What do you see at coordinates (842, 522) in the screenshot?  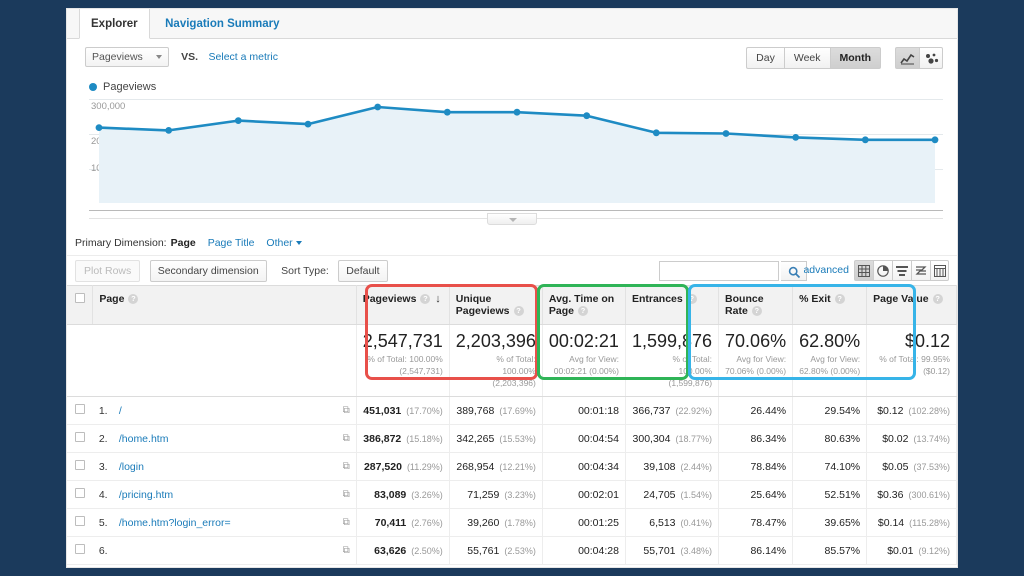 I see `row-exit-pct-value: 39.65%` at bounding box center [842, 522].